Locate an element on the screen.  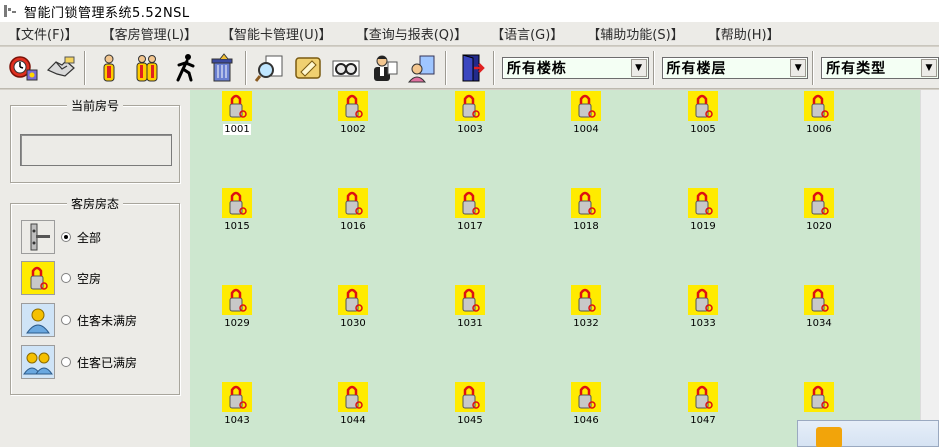
room-cell-1016: 1016 is located at coordinates (353, 215).